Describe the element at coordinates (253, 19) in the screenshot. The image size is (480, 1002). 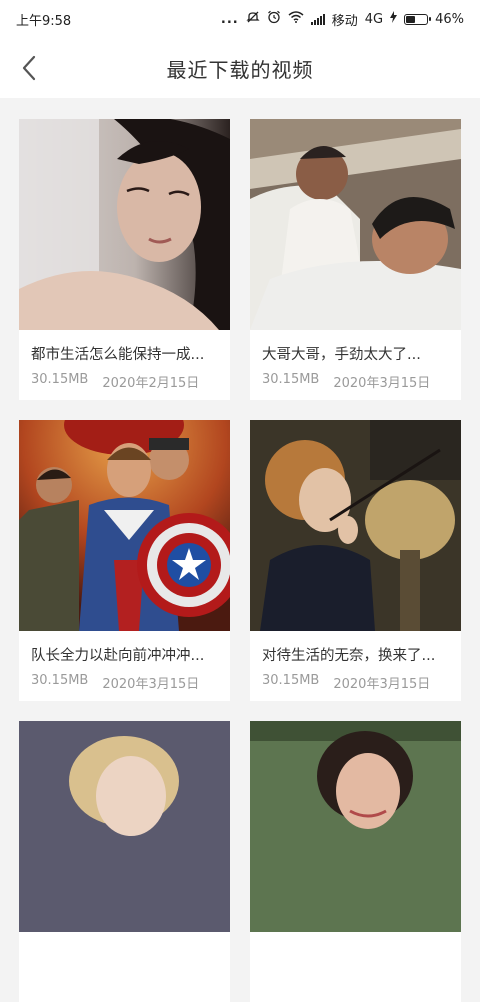
I see `mute-icon` at that location.